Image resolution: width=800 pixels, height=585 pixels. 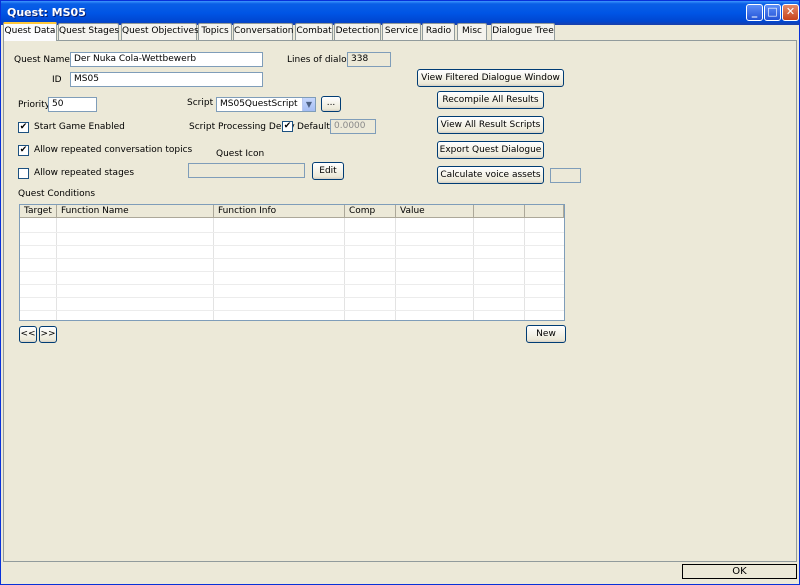 I want to click on priority-field: 50, so click(x=72, y=104).